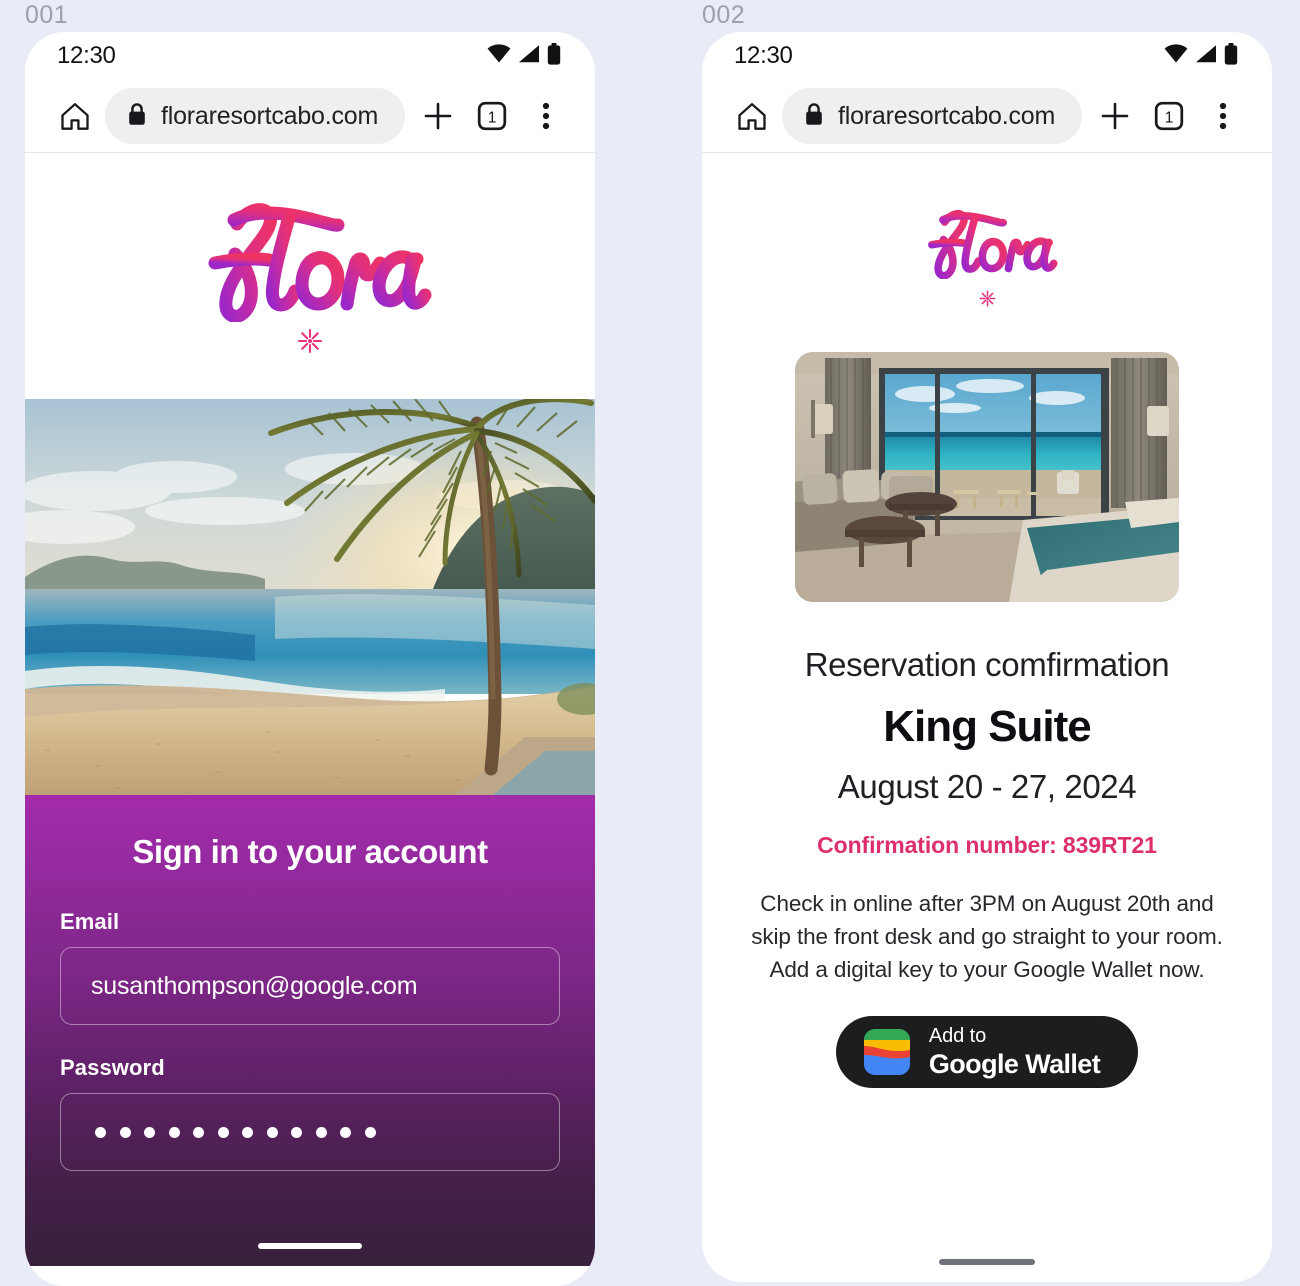 The image size is (1300, 1286). What do you see at coordinates (724, 15) in the screenshot?
I see `frame-label-002: 002` at bounding box center [724, 15].